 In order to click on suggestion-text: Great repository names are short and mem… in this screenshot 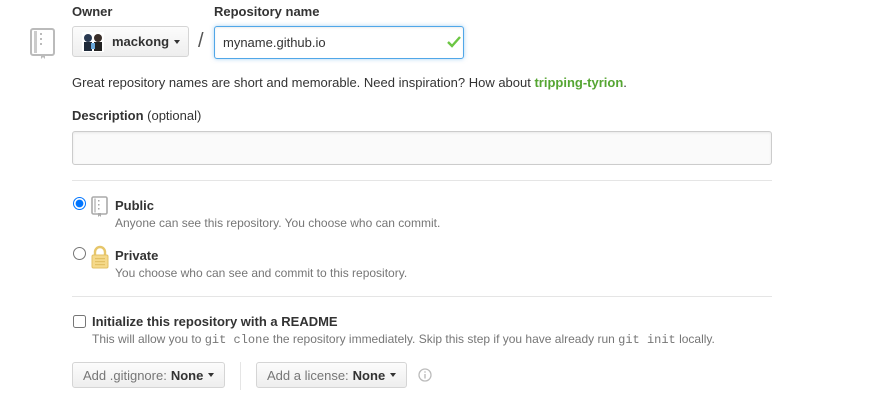, I will do `click(303, 82)`.